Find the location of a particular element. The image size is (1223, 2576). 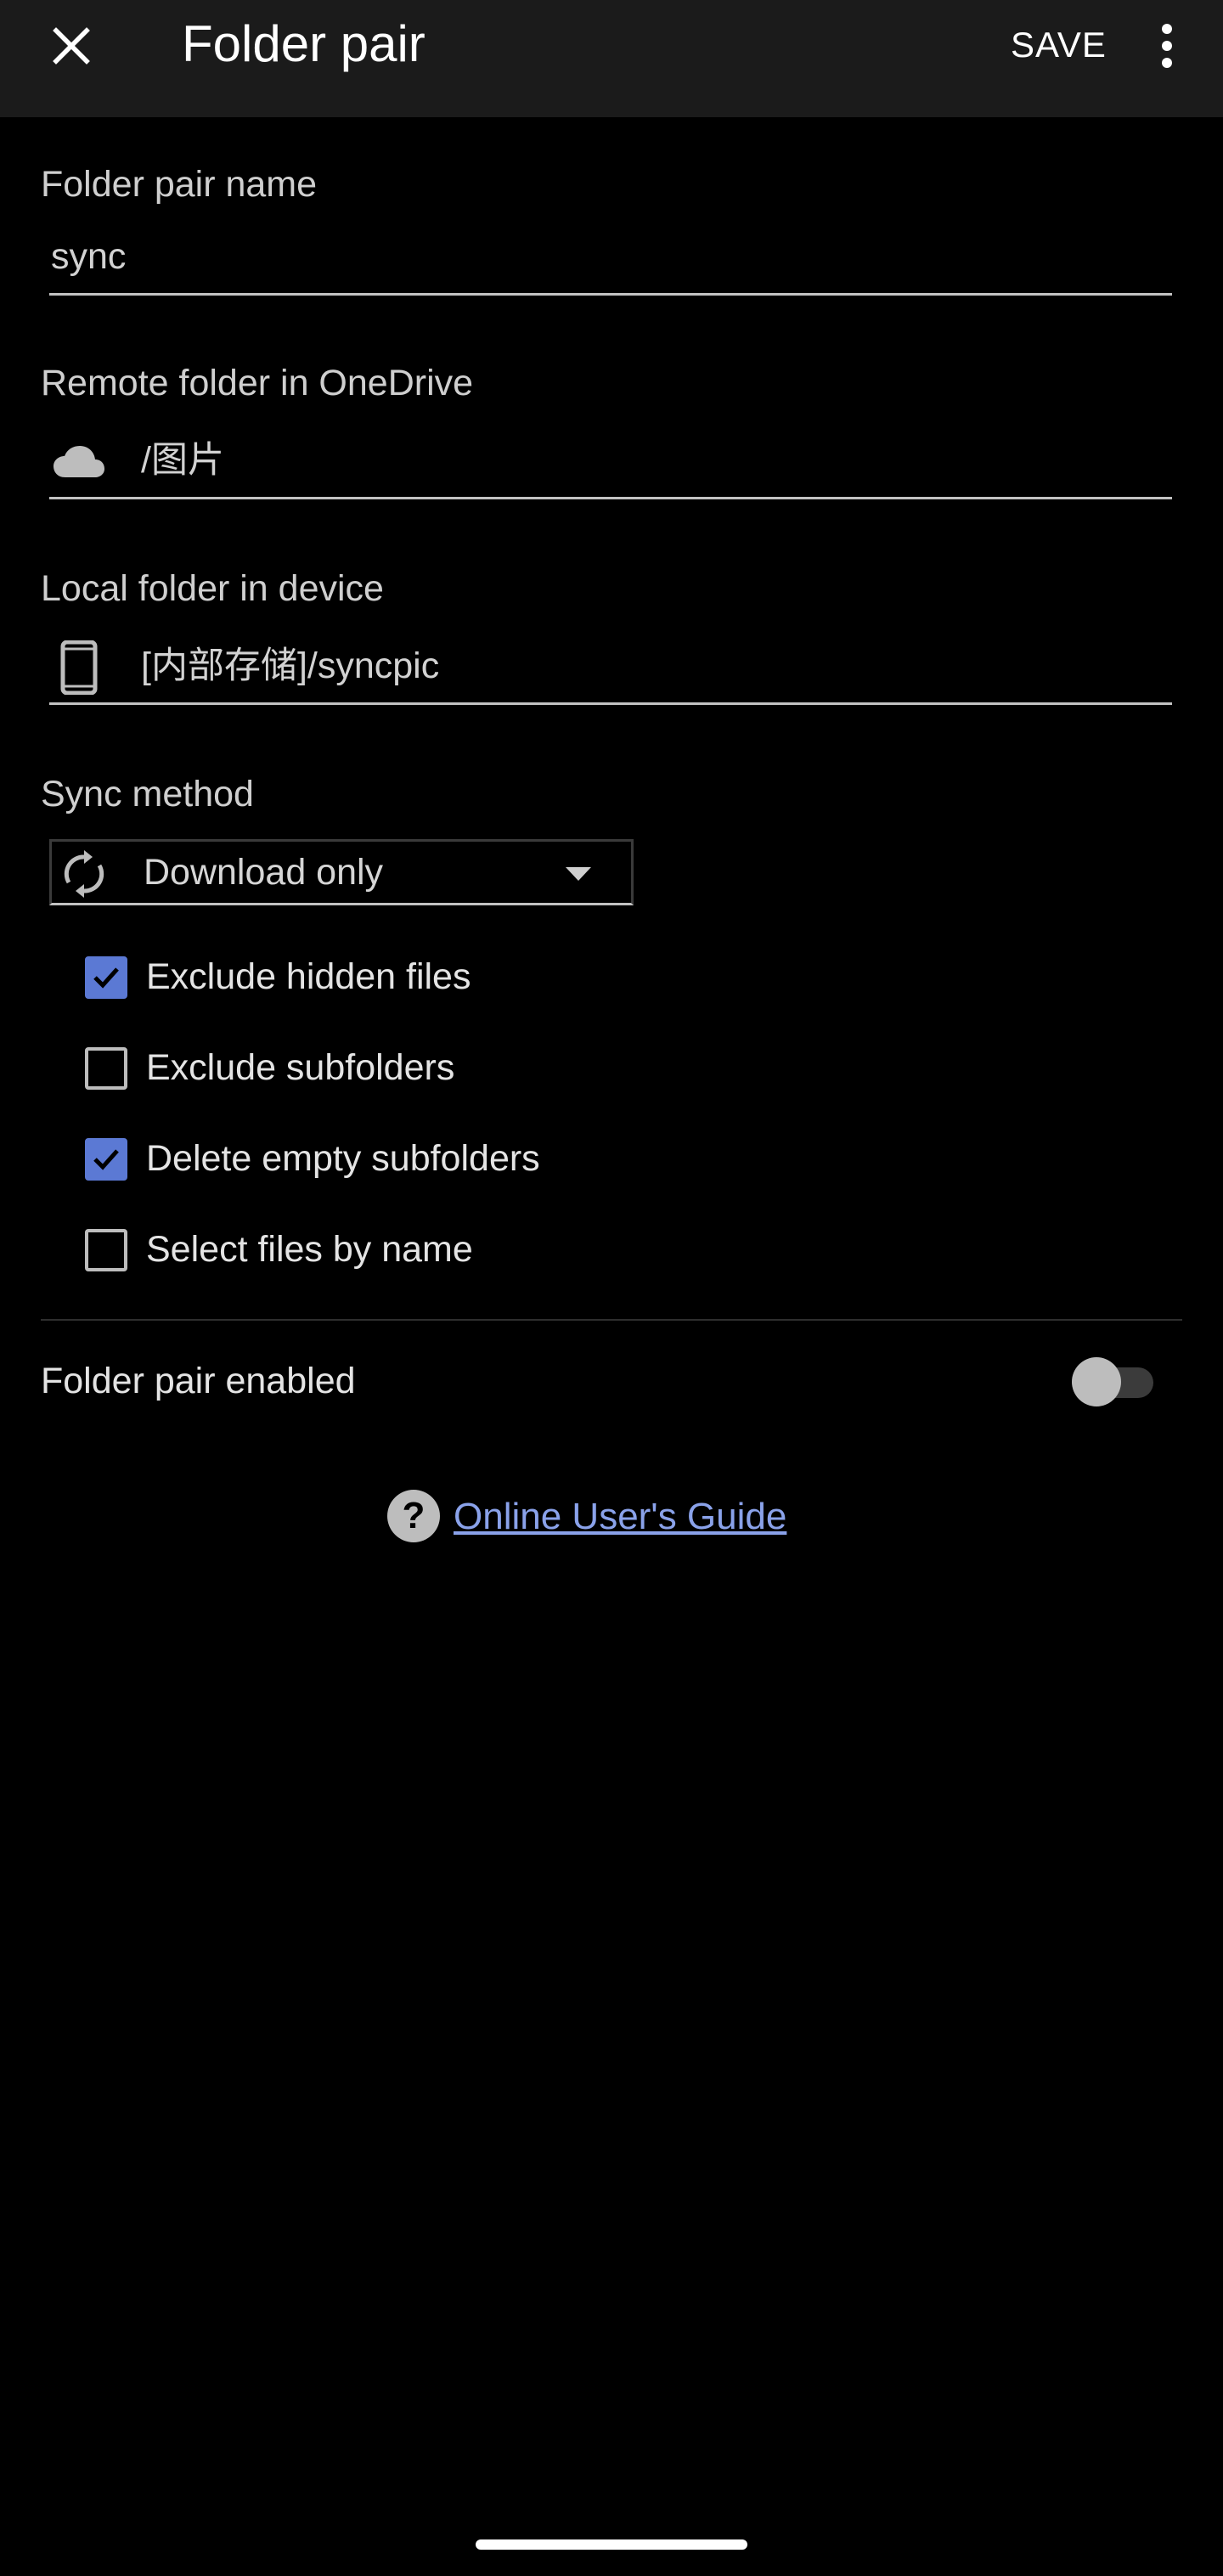

option-delete-empty-subfolders: Delete empty subfolders is located at coordinates (464, 1159).